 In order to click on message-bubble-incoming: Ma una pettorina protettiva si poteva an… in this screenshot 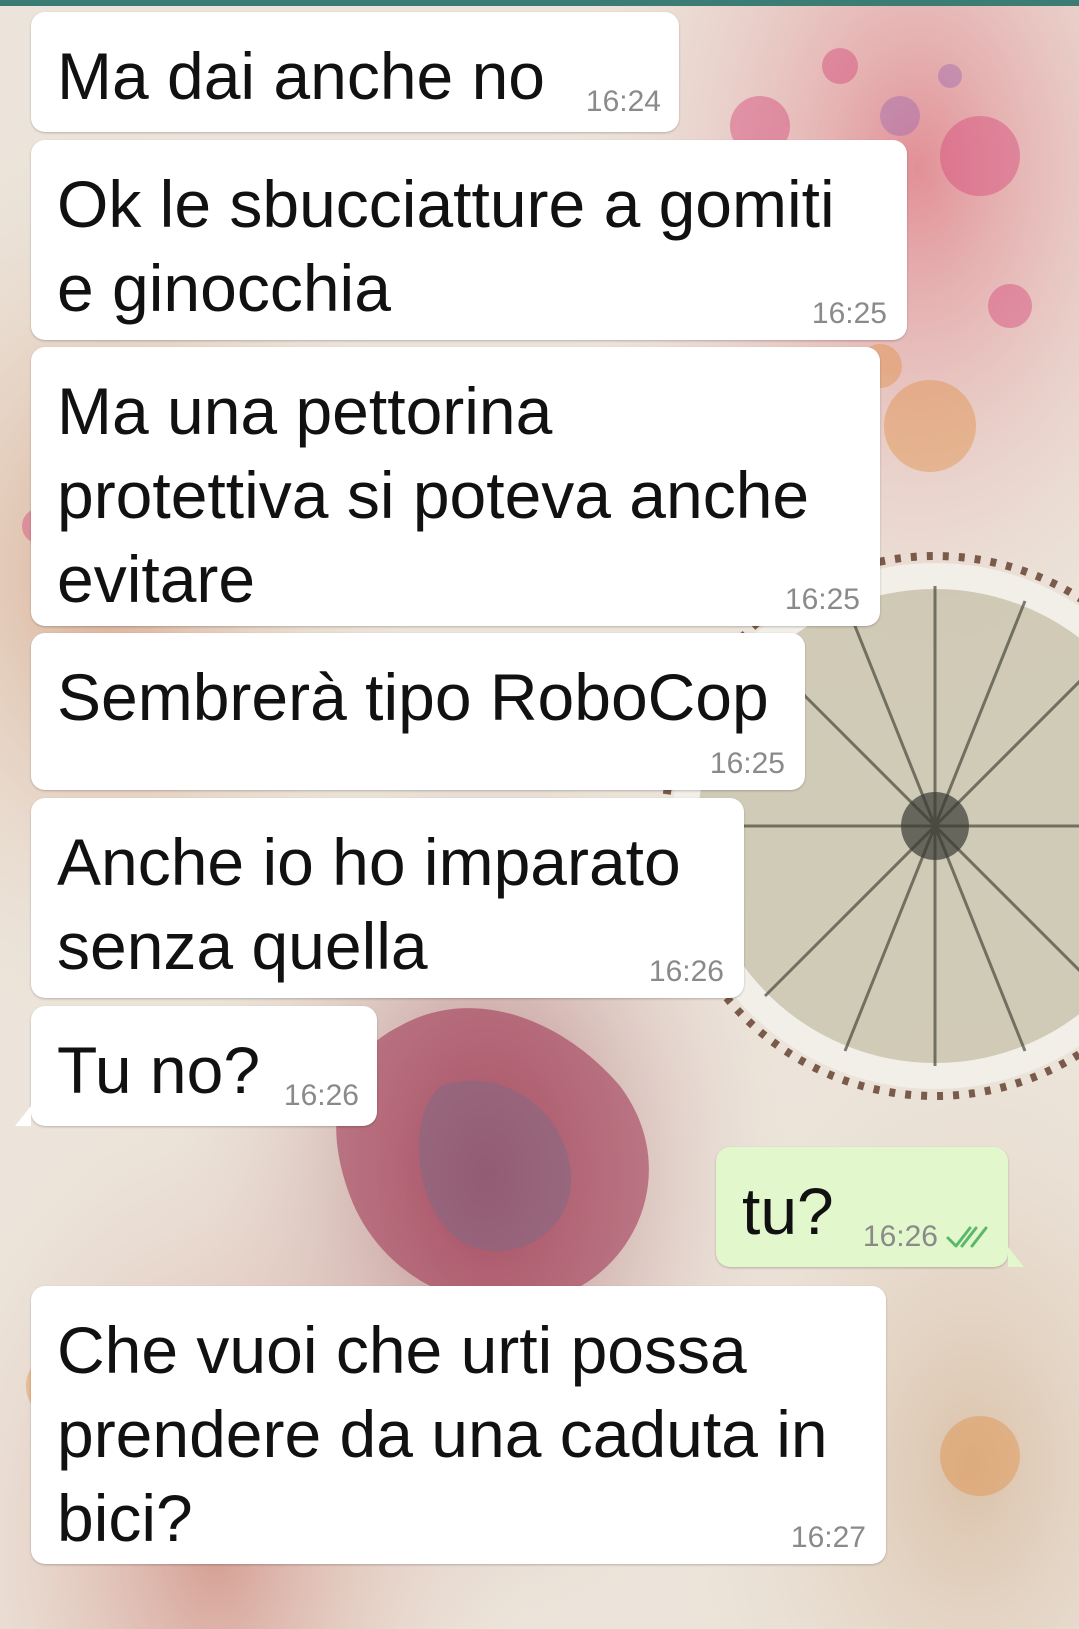, I will do `click(455, 486)`.